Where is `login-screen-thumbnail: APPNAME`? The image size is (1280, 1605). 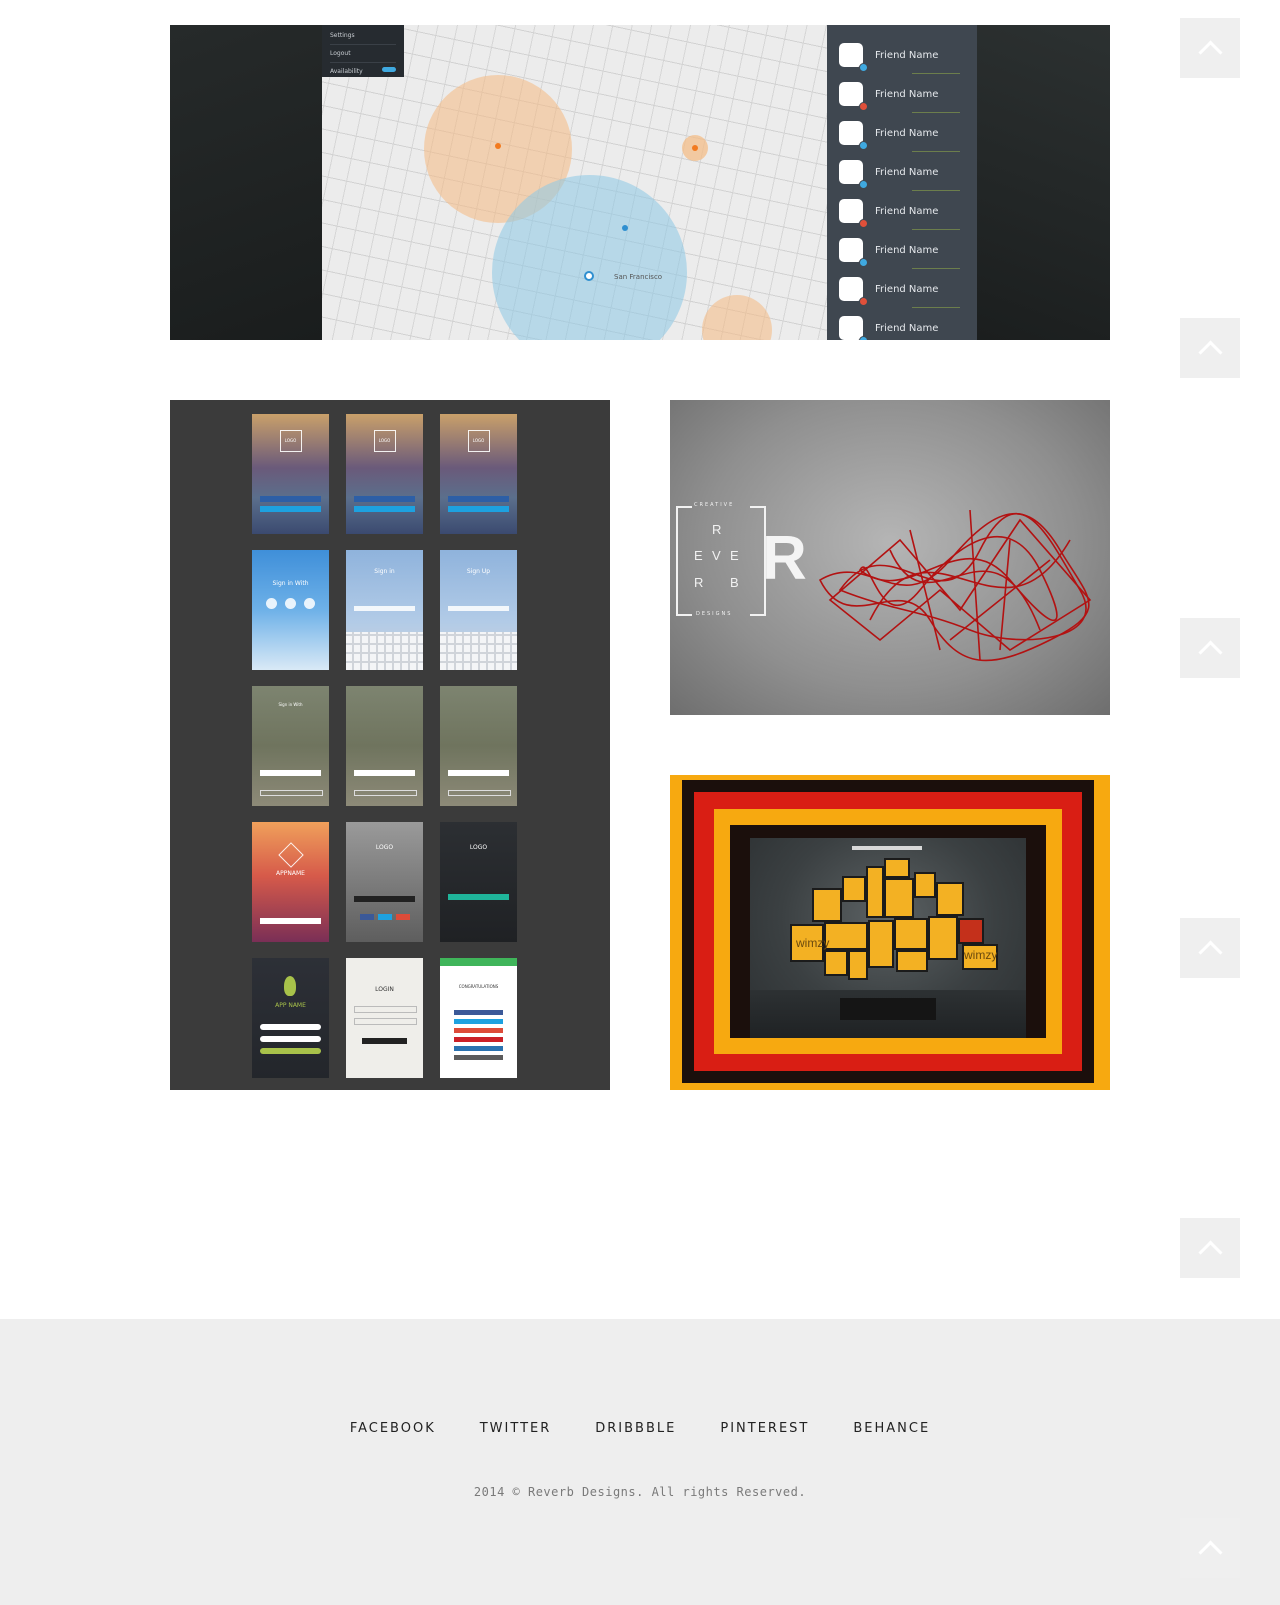 login-screen-thumbnail: APPNAME is located at coordinates (290, 882).